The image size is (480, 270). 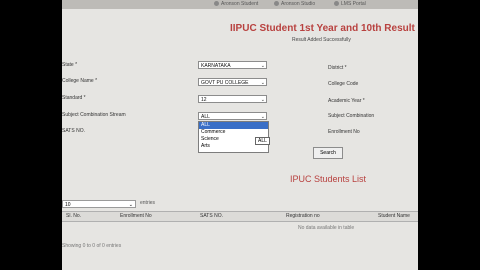 I want to click on entries-select-value: 10, so click(x=68, y=205).